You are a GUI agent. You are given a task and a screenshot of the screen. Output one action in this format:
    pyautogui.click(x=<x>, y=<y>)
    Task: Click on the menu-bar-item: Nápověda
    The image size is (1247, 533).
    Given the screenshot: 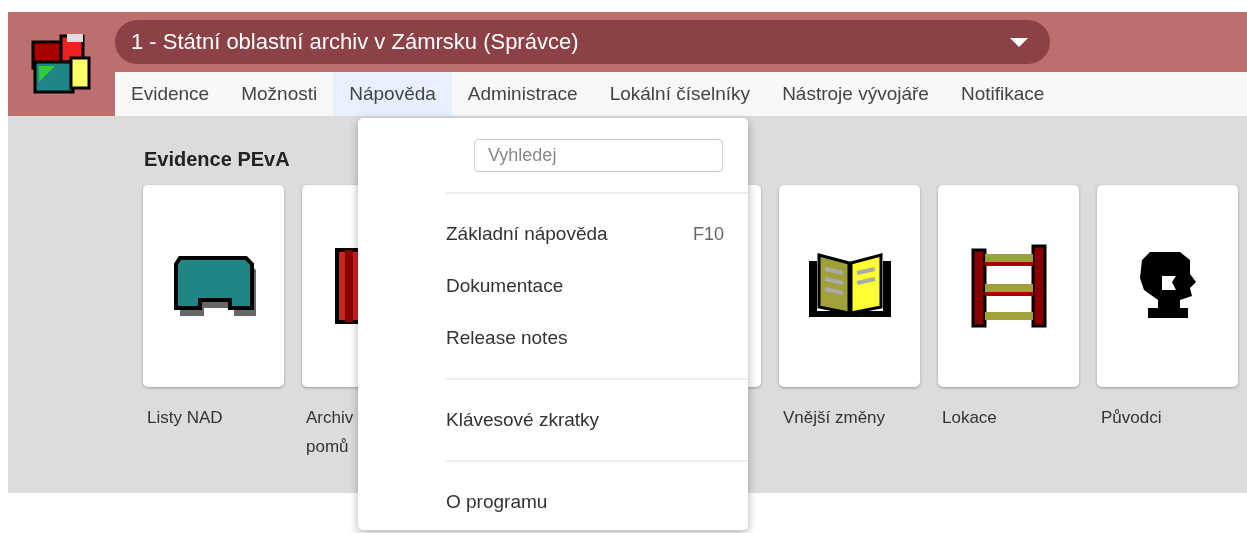 What is the action you would take?
    pyautogui.click(x=392, y=94)
    